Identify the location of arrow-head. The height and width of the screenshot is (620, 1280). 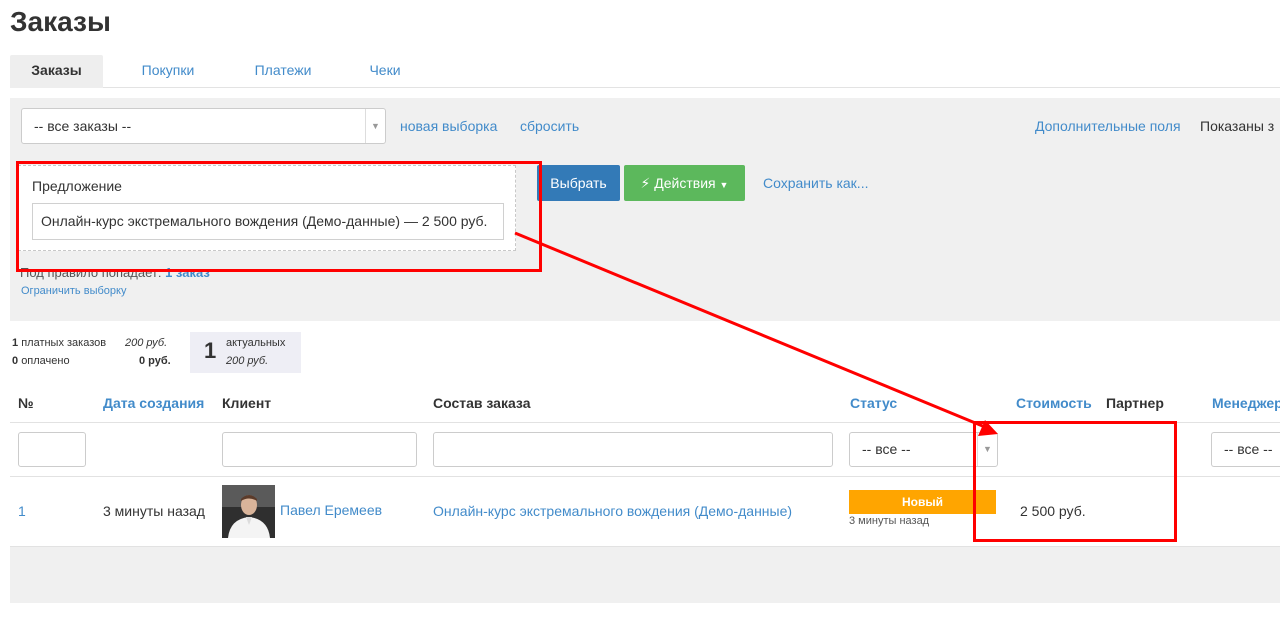
(988, 428).